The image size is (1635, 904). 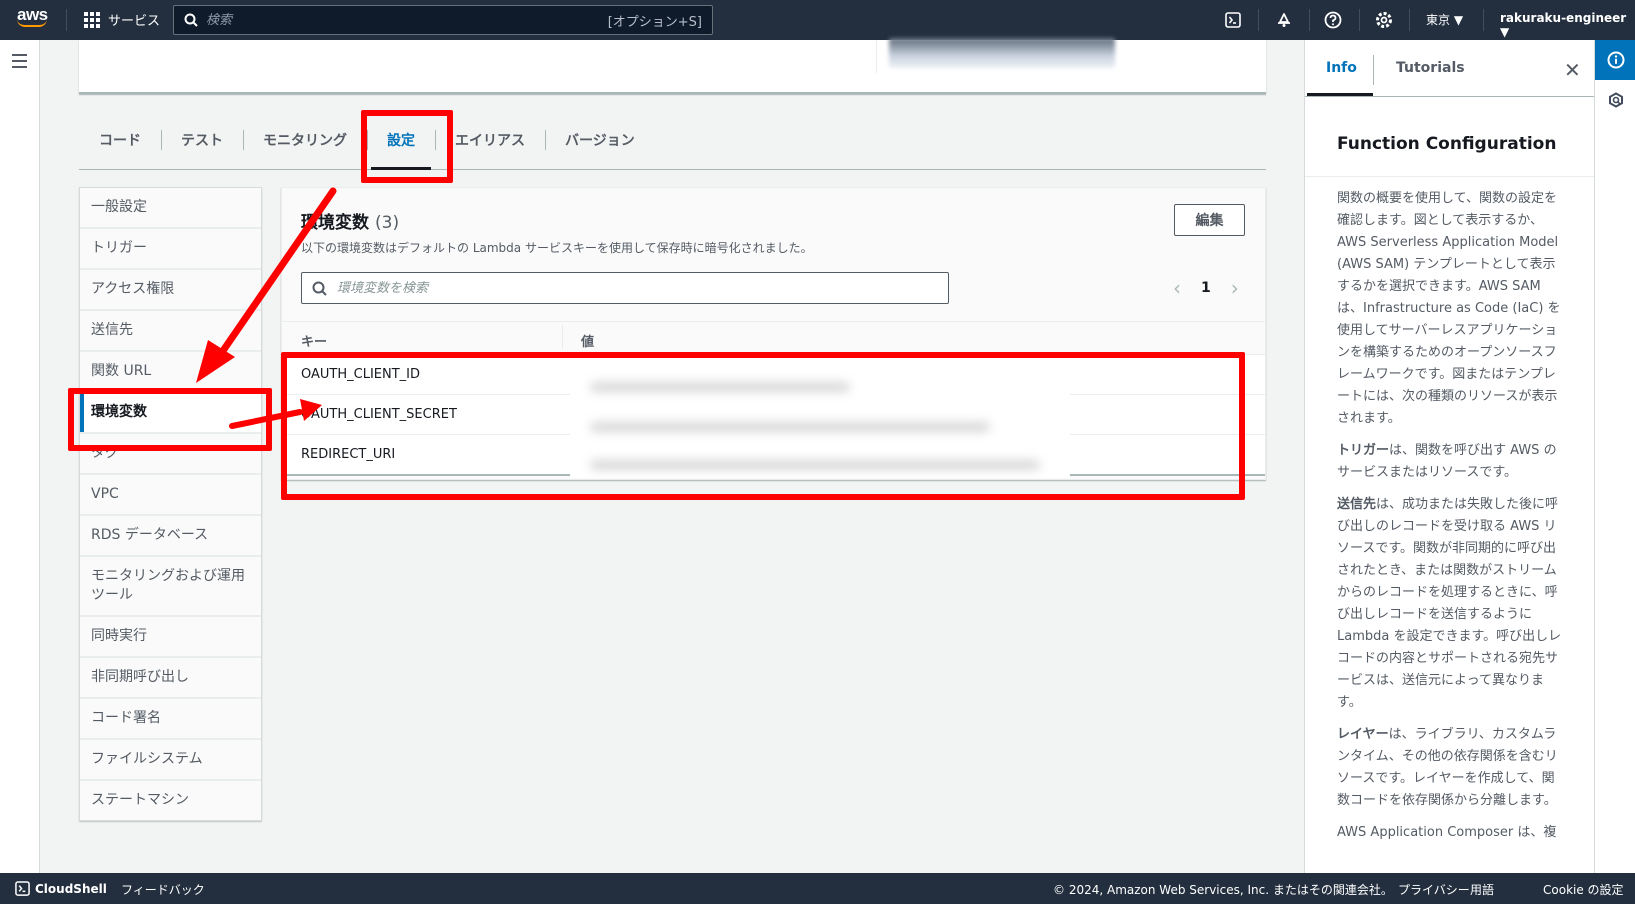 What do you see at coordinates (1341, 68) in the screenshot?
I see `help-tab-info: Info` at bounding box center [1341, 68].